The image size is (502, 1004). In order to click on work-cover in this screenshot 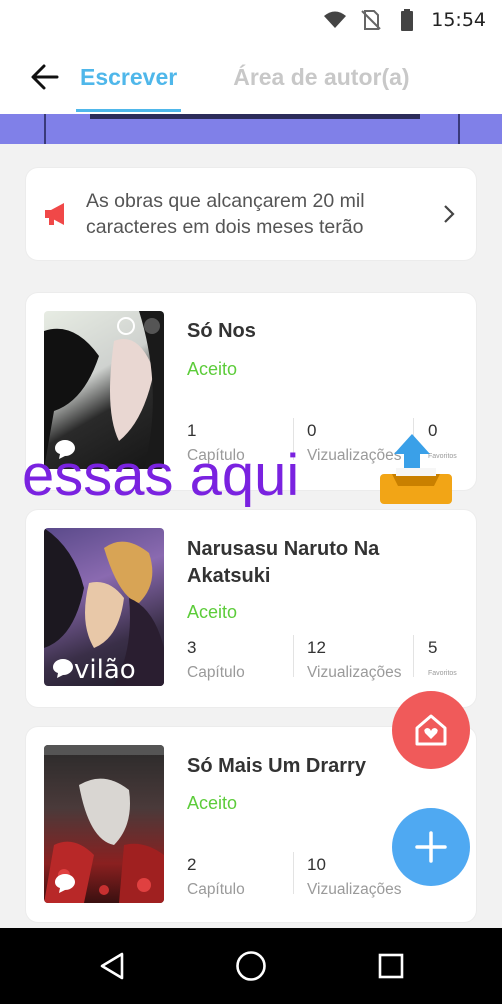, I will do `click(104, 824)`.